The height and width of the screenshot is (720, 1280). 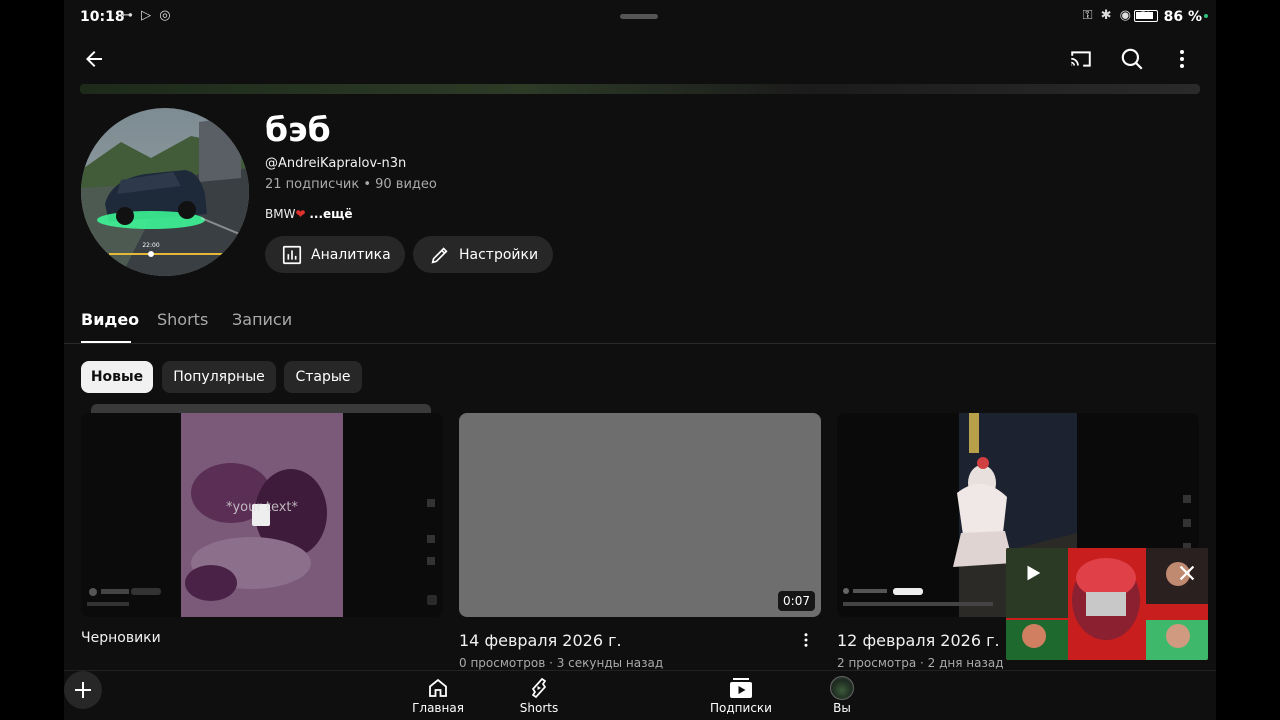 What do you see at coordinates (330, 214) in the screenshot?
I see `description-more-link: ...ещё` at bounding box center [330, 214].